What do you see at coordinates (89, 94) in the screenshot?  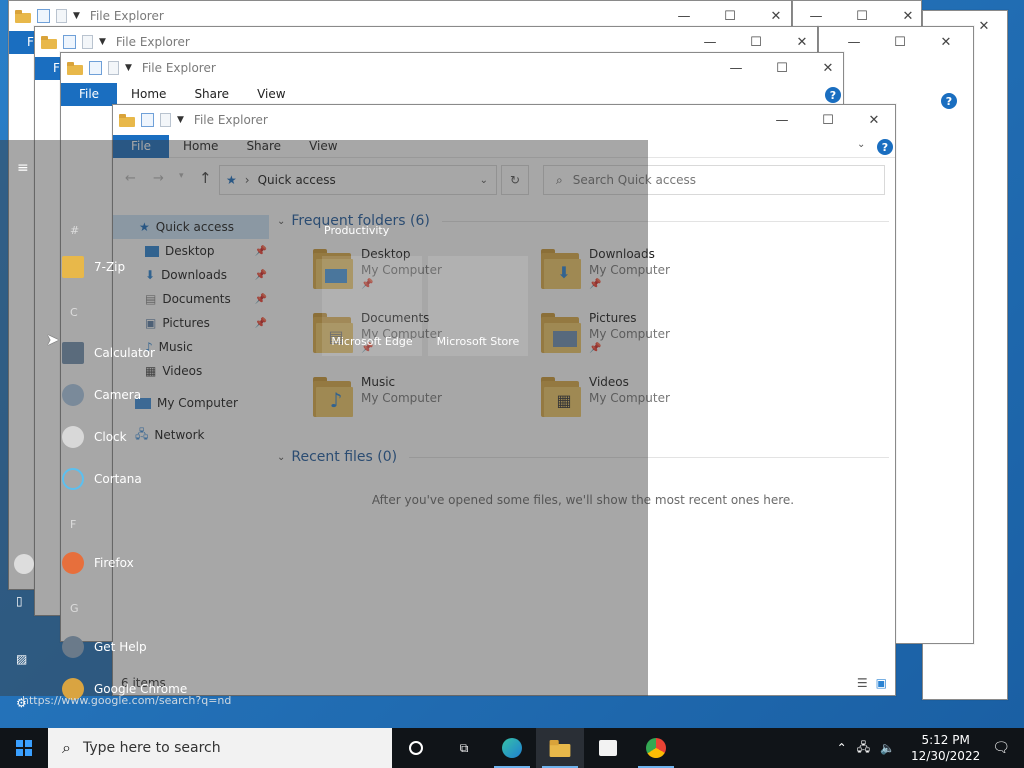 I see `file-tab: File` at bounding box center [89, 94].